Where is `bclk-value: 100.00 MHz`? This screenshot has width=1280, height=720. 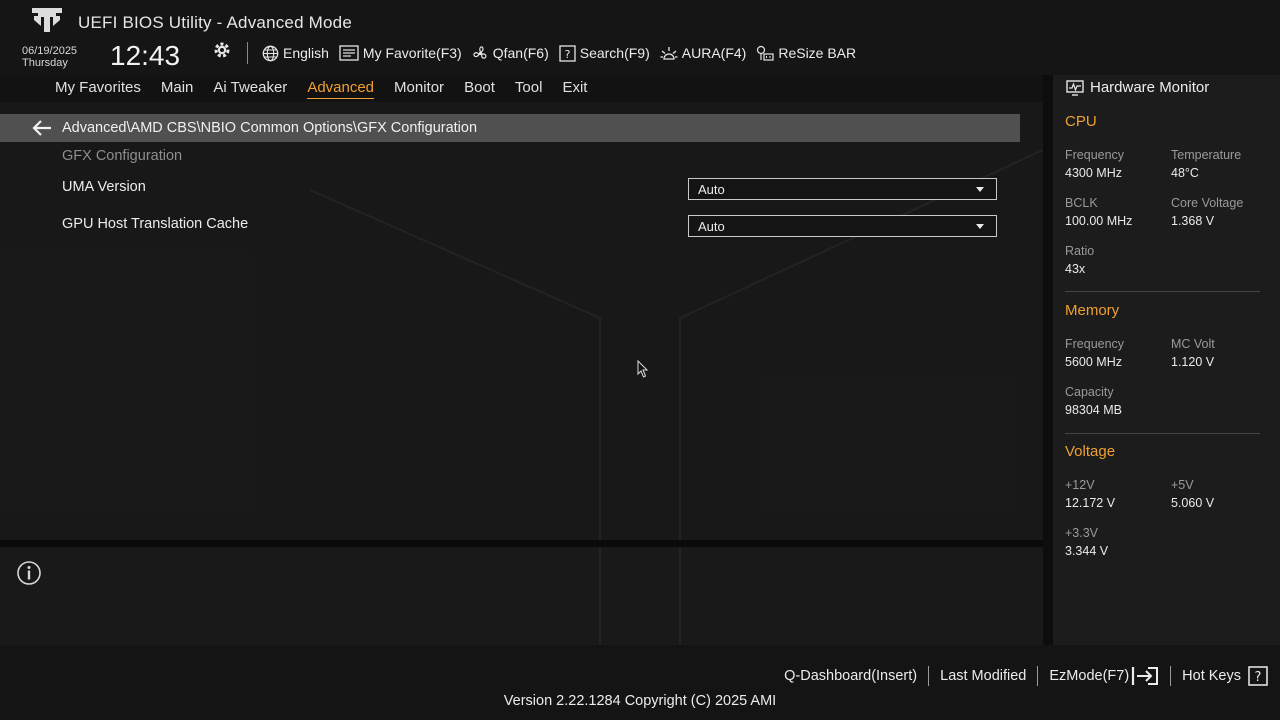 bclk-value: 100.00 MHz is located at coordinates (1099, 221).